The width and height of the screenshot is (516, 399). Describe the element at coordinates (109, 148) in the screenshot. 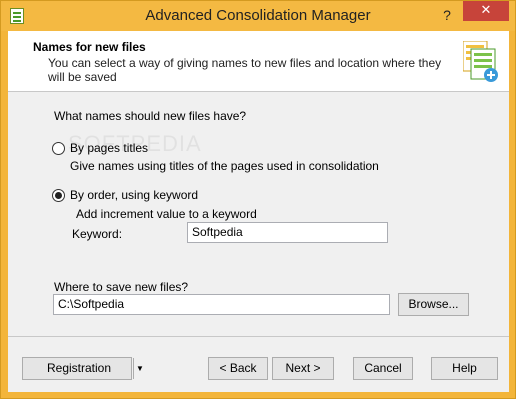

I see `radio-by-pages-titles-label: By pages titles` at that location.